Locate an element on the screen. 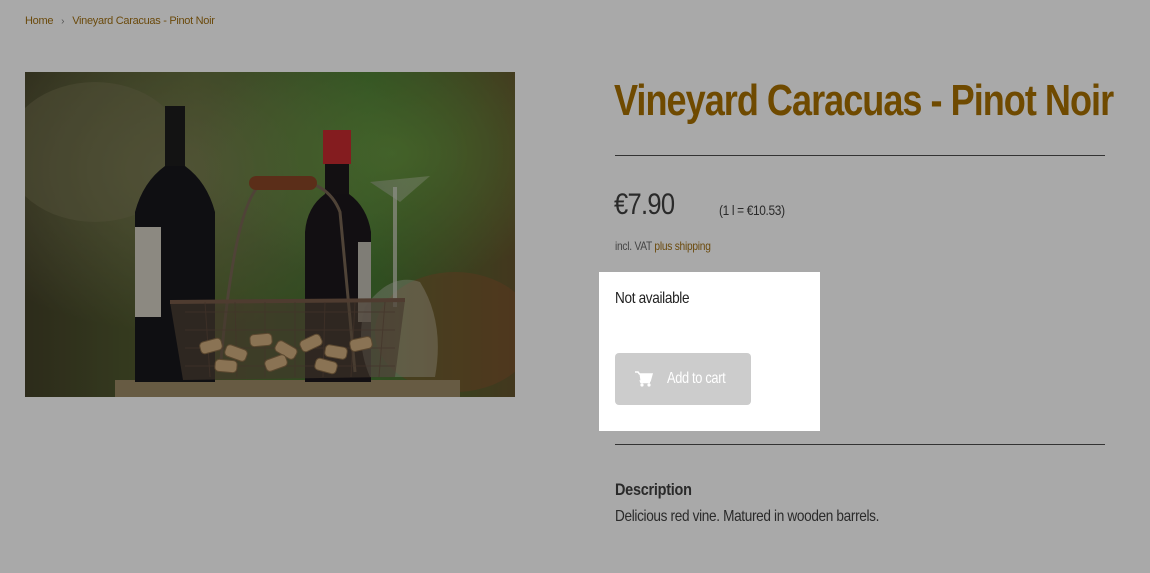 This screenshot has width=1150, height=573. add-to-cart-label: Add to cart is located at coordinates (696, 378).